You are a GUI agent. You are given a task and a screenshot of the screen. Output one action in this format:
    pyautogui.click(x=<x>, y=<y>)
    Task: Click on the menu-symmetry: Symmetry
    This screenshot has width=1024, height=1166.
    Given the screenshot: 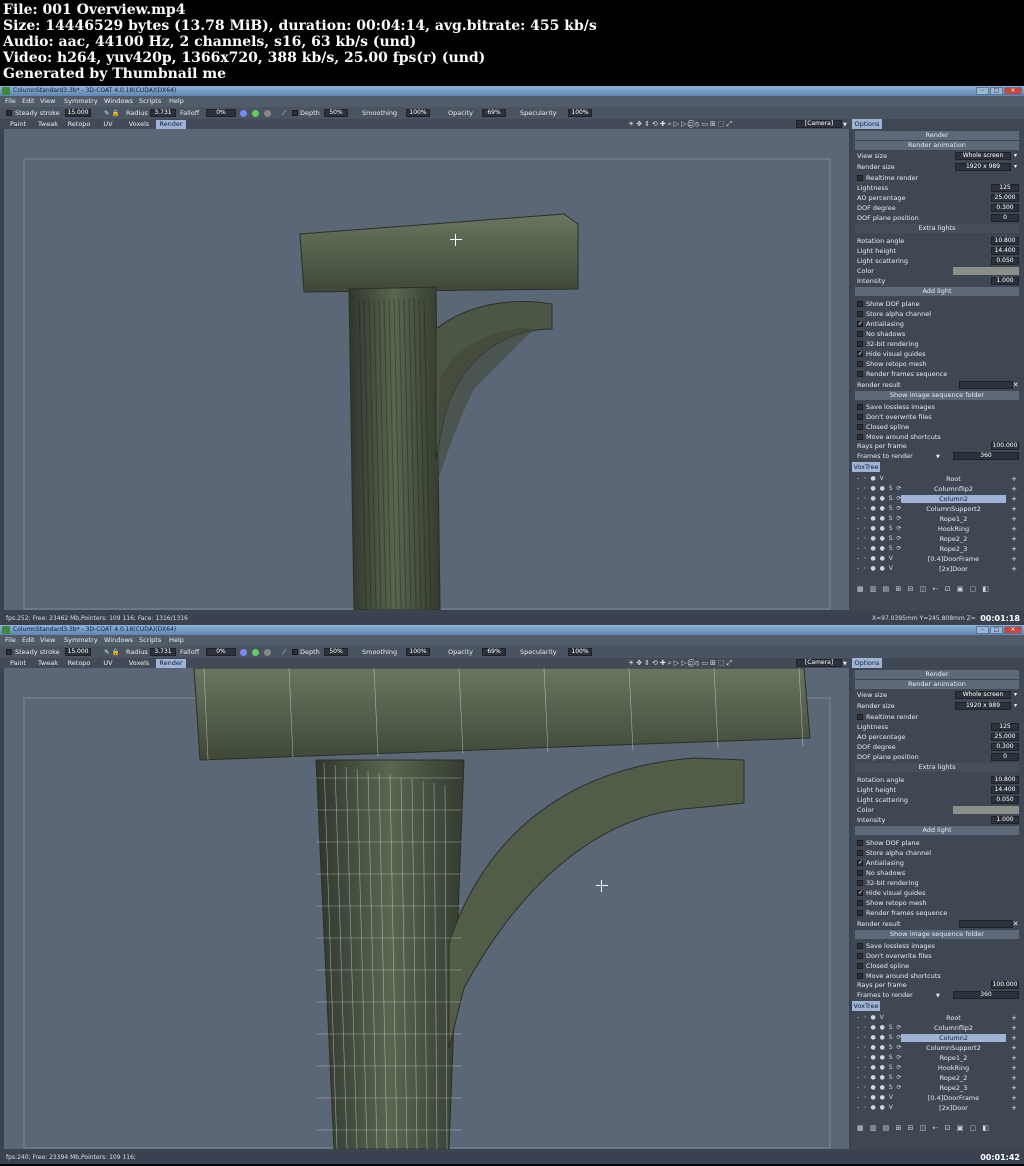 What is the action you would take?
    pyautogui.click(x=81, y=101)
    